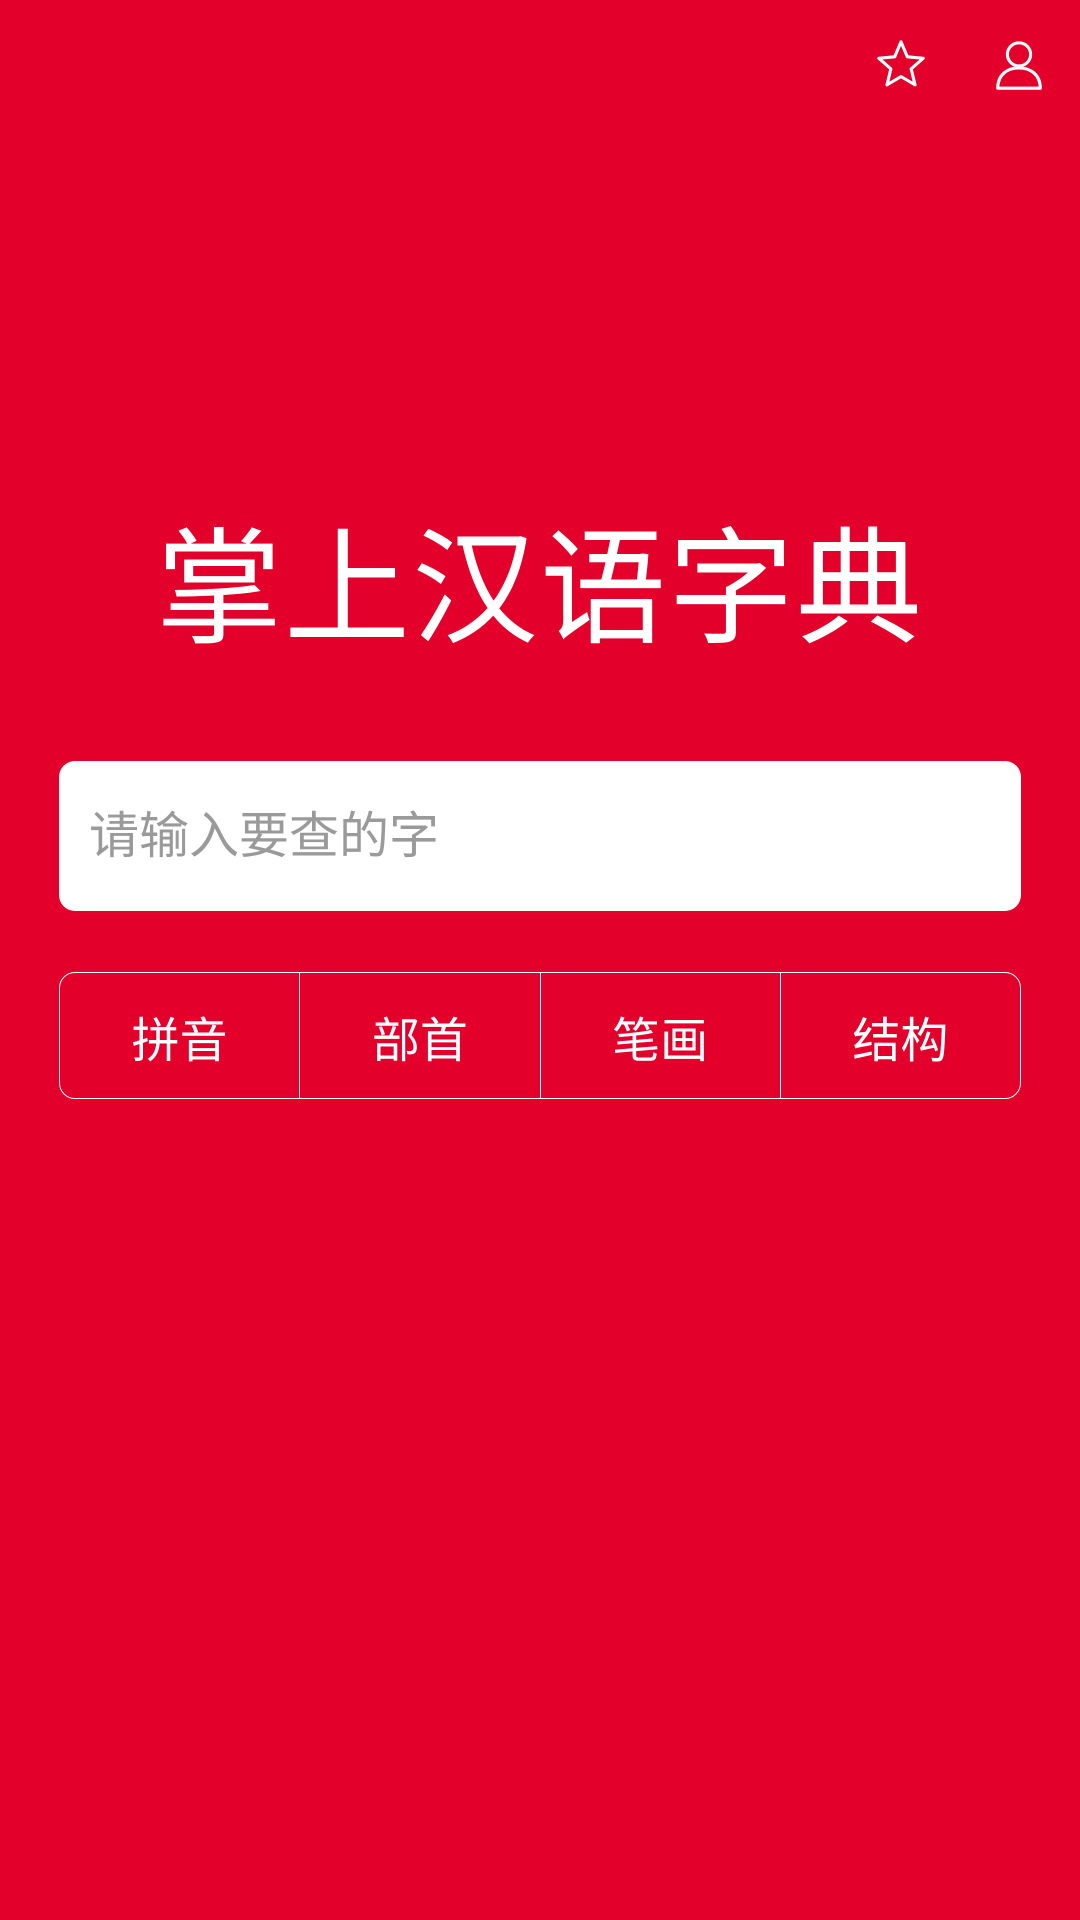  I want to click on tab-structure: 结构, so click(900, 1035).